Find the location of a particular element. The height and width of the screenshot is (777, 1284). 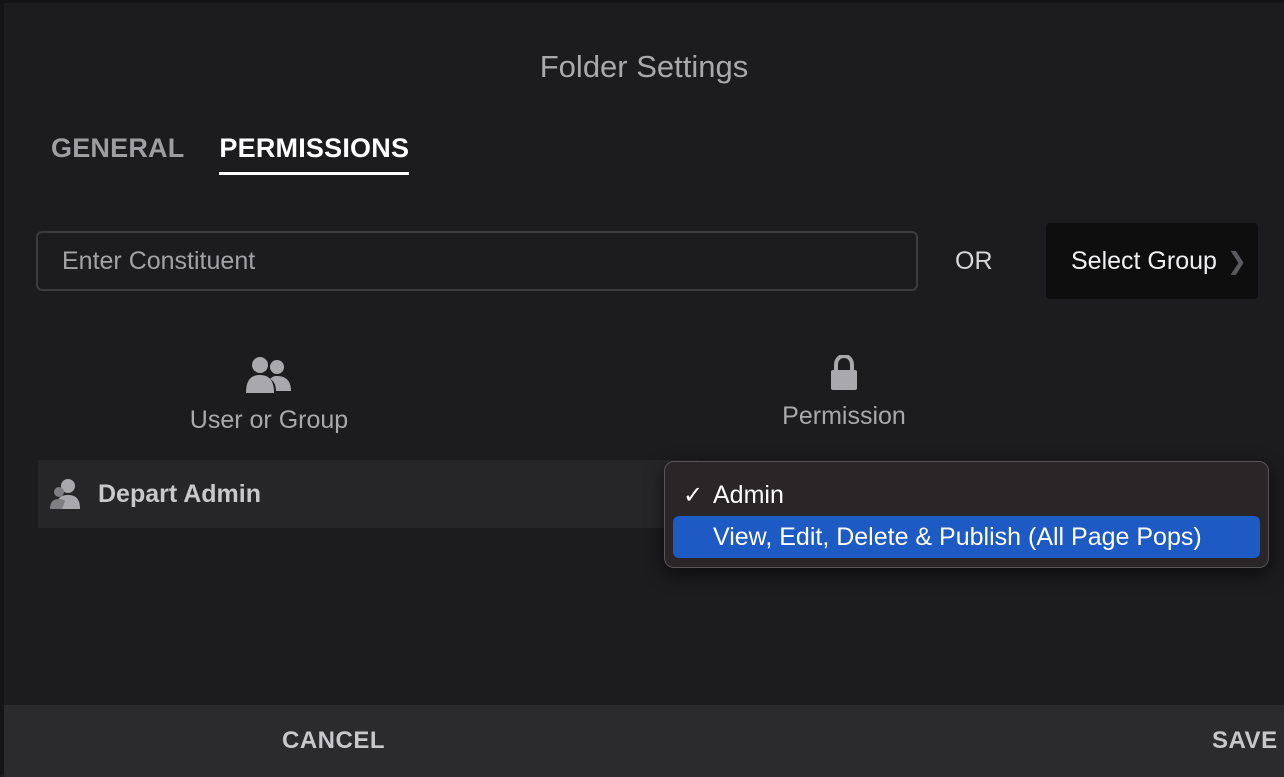

row-name: Depart Admin is located at coordinates (179, 493).